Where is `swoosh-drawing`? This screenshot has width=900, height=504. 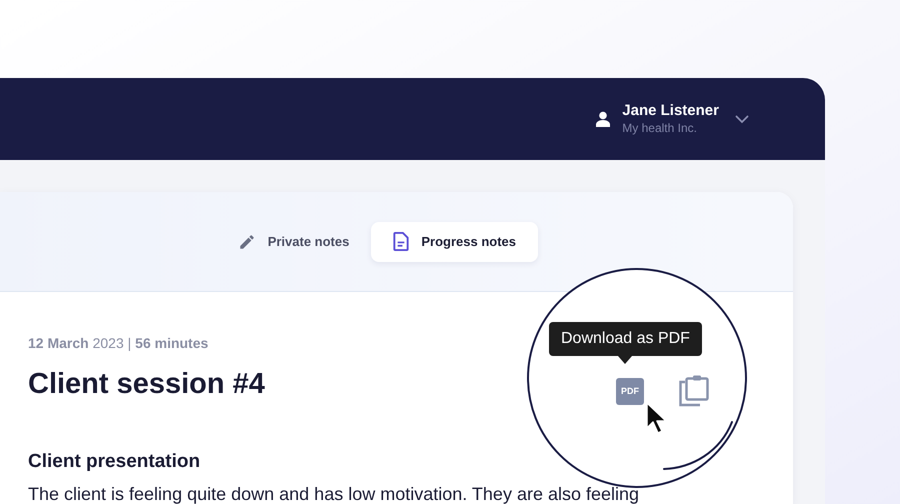
swoosh-drawing is located at coordinates (698, 446).